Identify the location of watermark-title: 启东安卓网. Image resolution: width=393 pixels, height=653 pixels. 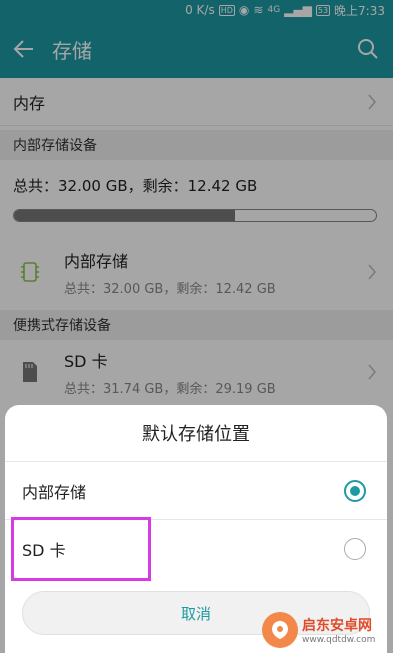
(337, 625).